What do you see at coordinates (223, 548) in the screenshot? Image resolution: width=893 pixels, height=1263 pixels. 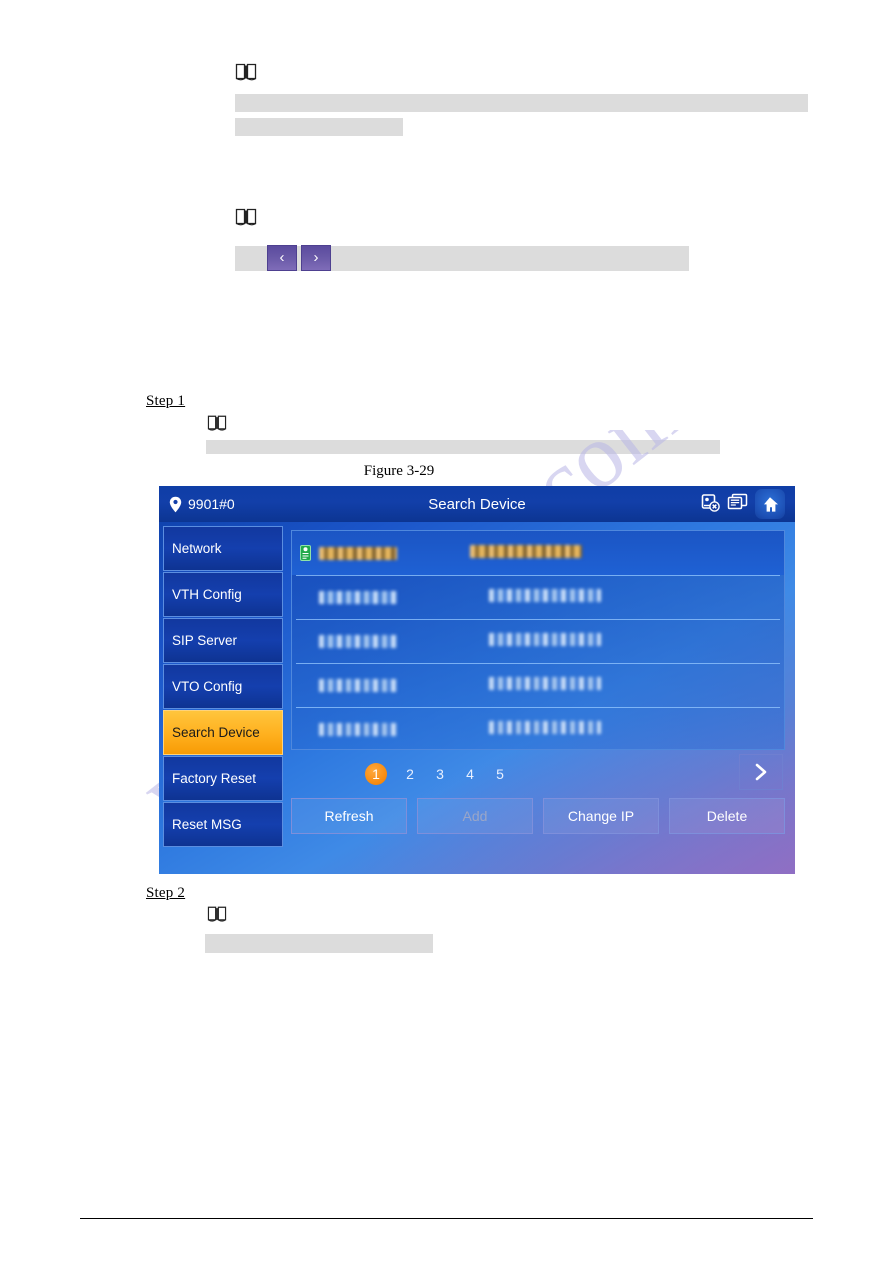 I see `sidebar-item-network: Network` at bounding box center [223, 548].